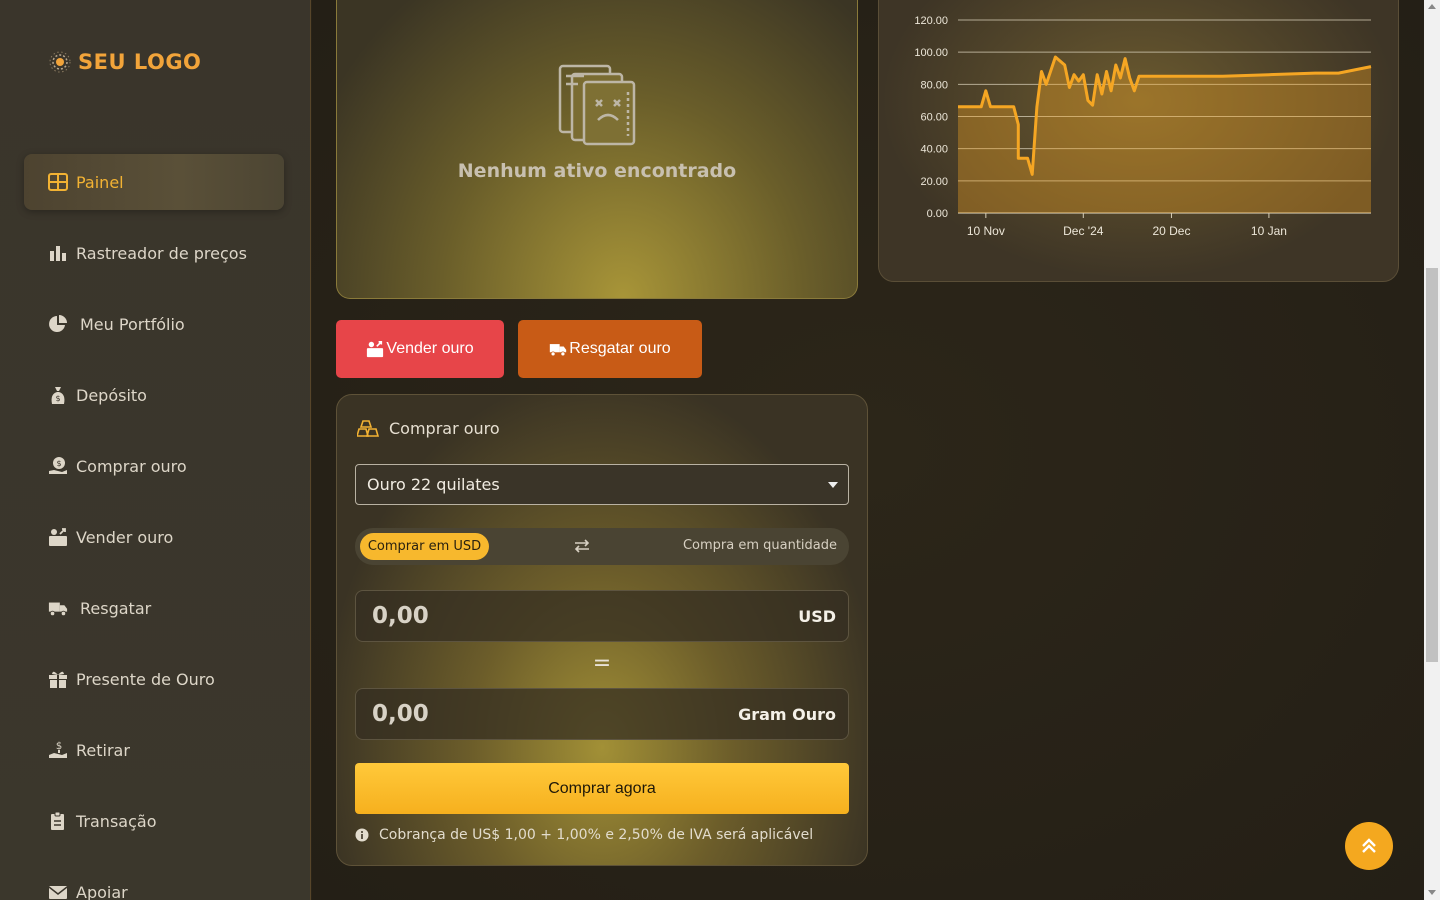 The height and width of the screenshot is (900, 1440). What do you see at coordinates (1164, 135) in the screenshot?
I see `series-area` at bounding box center [1164, 135].